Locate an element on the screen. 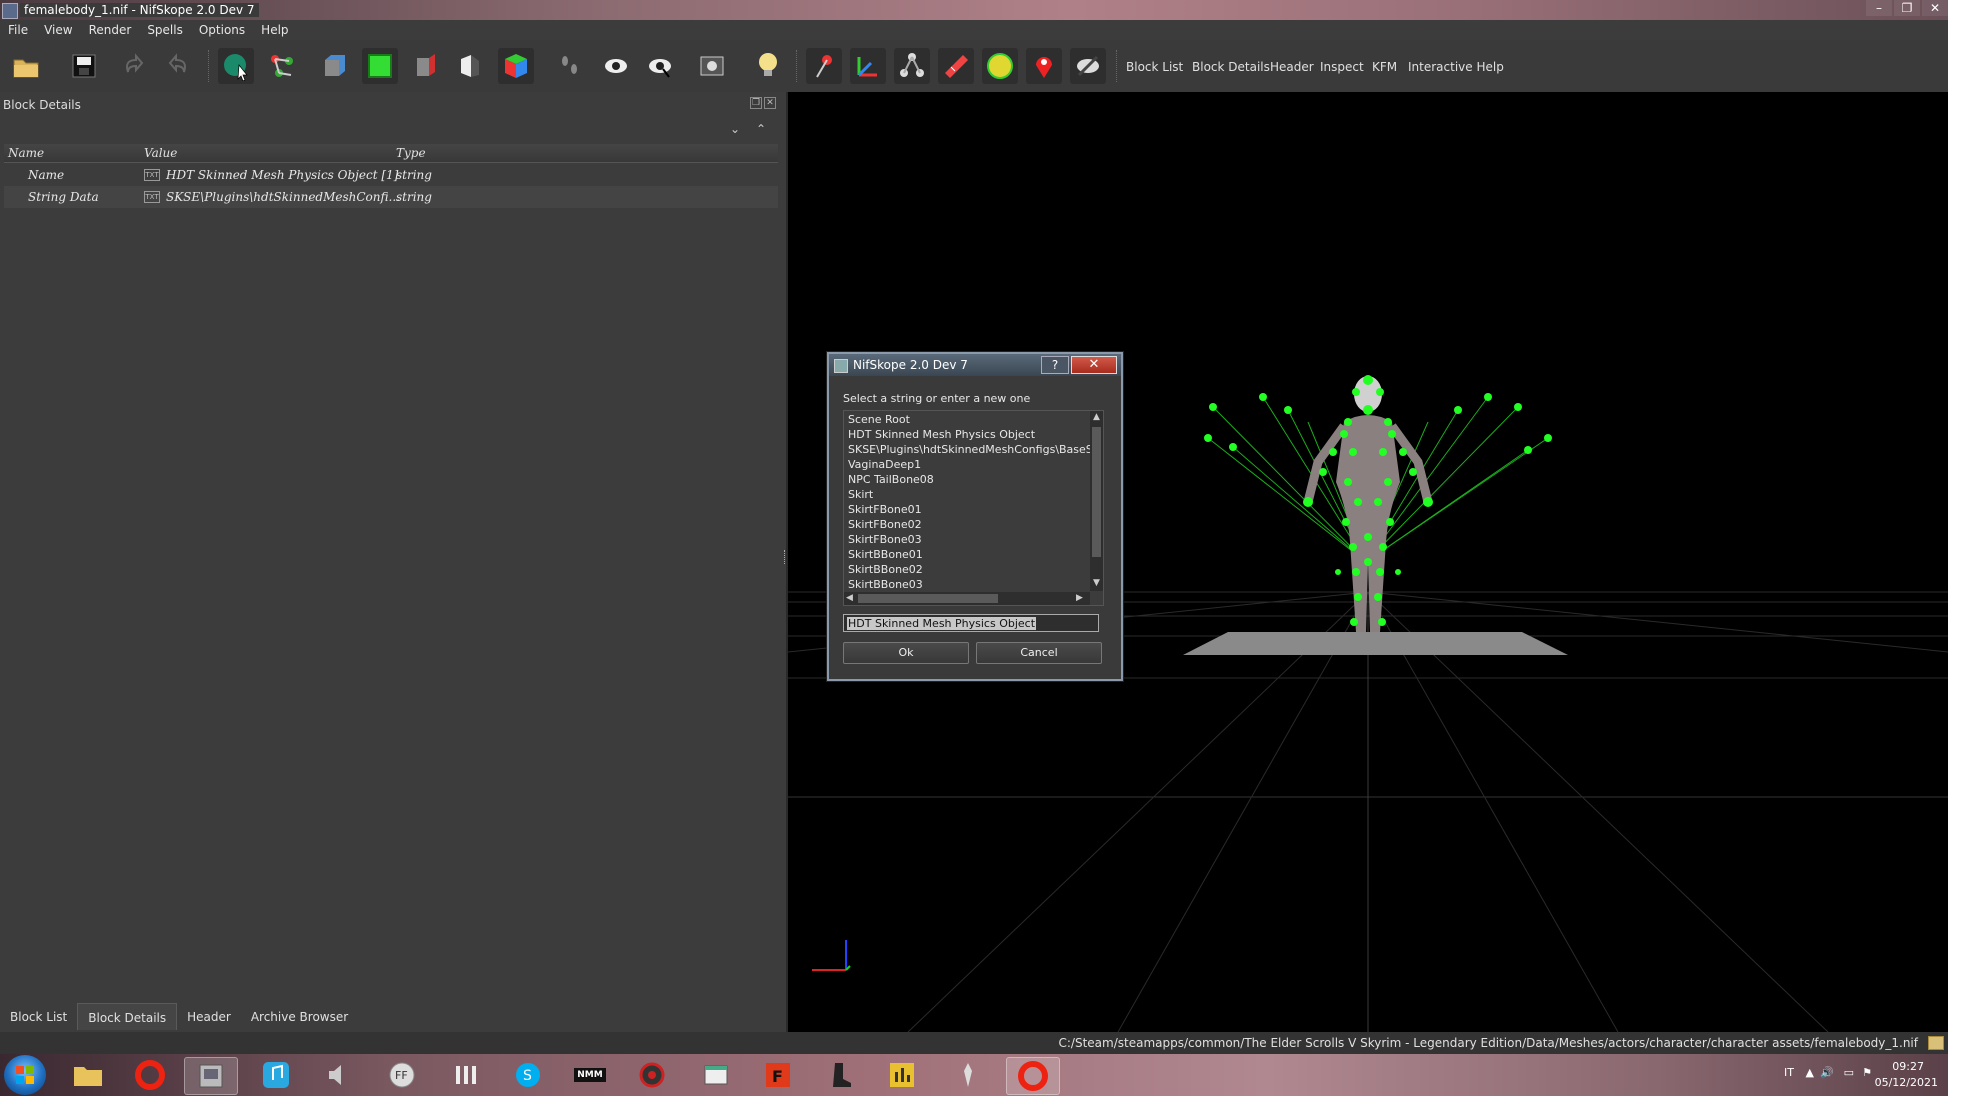 The image size is (1980, 1113). volume-icon: 🔊 is located at coordinates (1827, 1072).